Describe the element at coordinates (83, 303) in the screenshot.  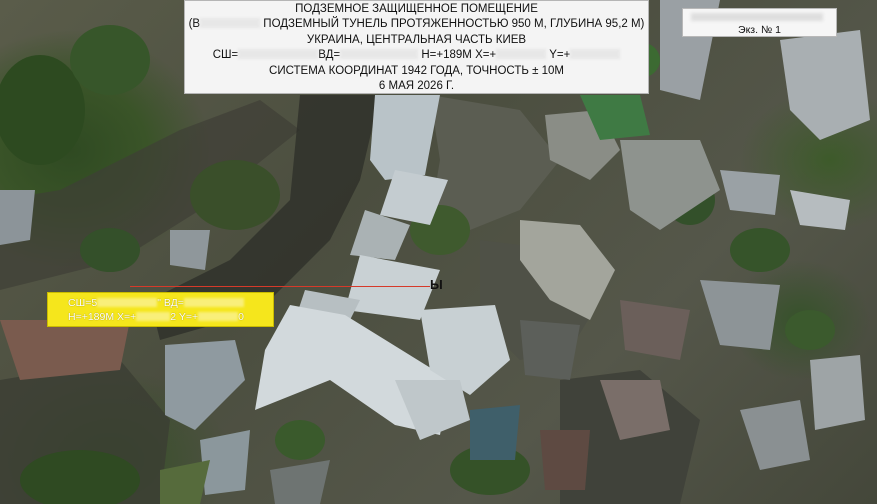
I see `coord-box-lat: СШ=5` at that location.